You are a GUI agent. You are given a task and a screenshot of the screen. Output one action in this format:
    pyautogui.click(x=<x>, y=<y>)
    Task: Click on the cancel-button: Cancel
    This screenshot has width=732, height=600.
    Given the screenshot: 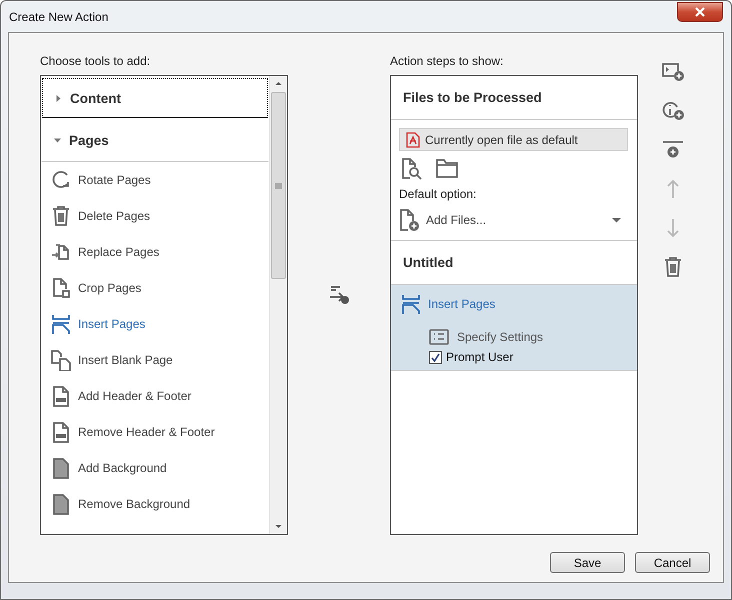 What is the action you would take?
    pyautogui.click(x=672, y=562)
    